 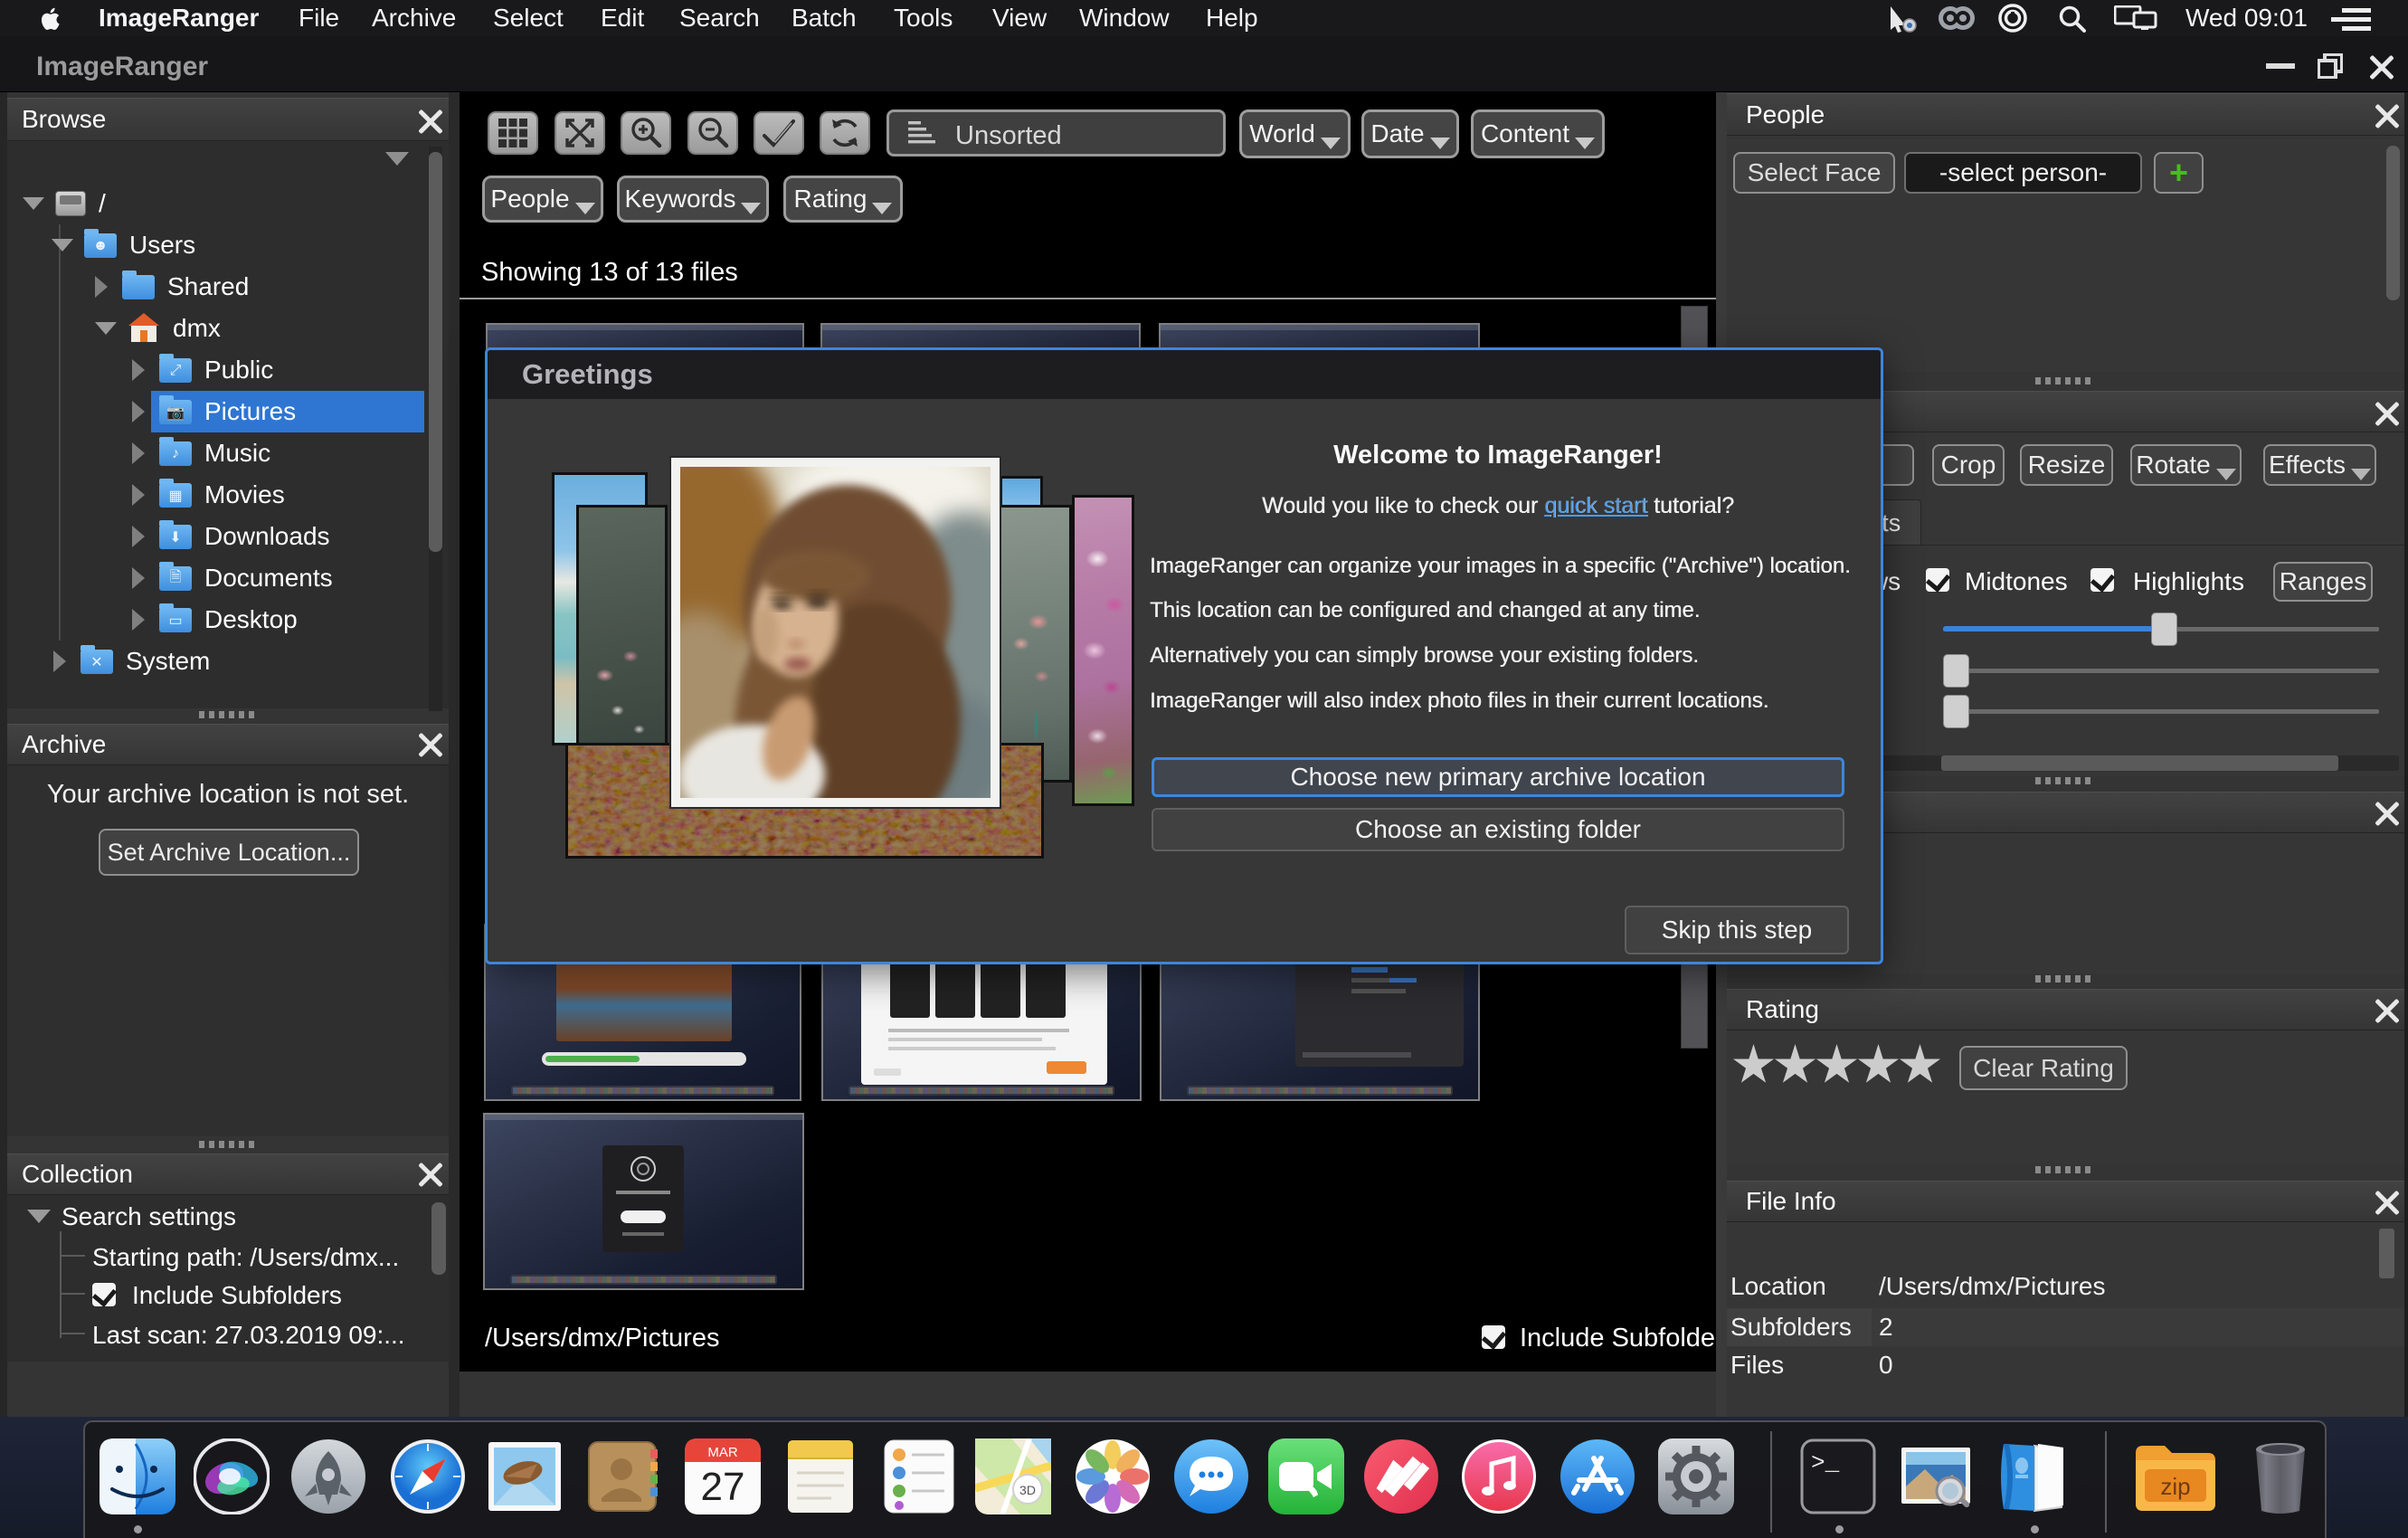 I want to click on svg-text: zip, so click(x=2175, y=1486).